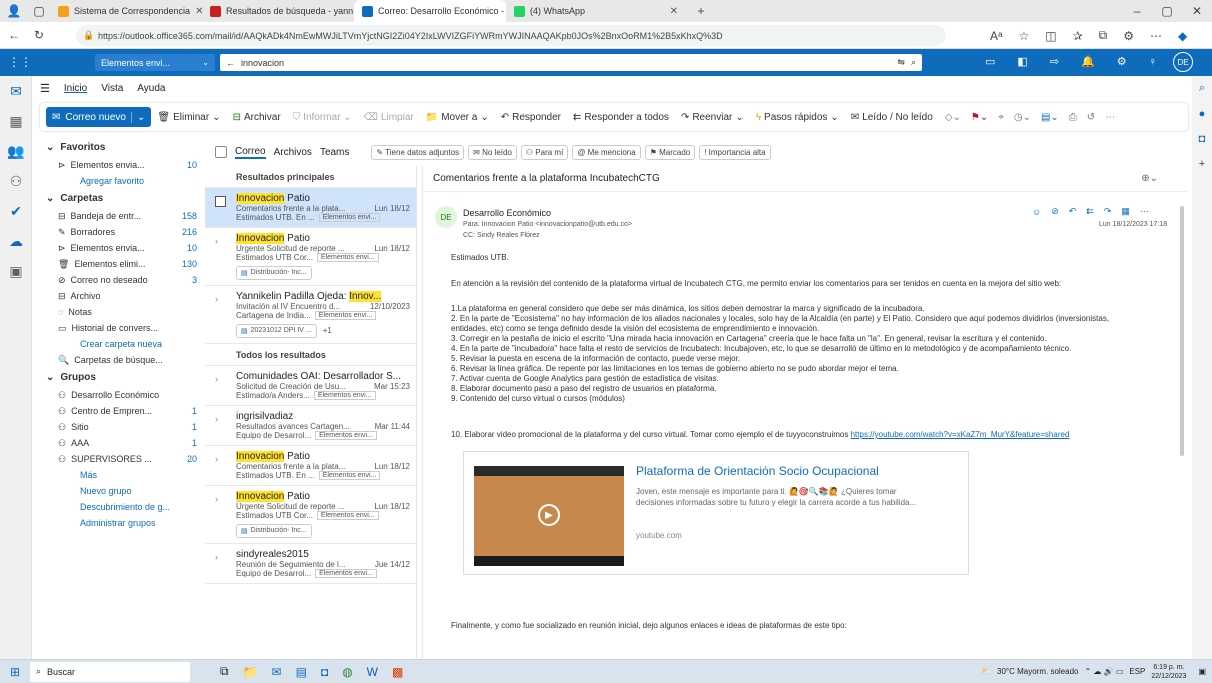  What do you see at coordinates (122, 459) in the screenshot?
I see `group-item: ⚇ SUPERVISORES ... 20` at bounding box center [122, 459].